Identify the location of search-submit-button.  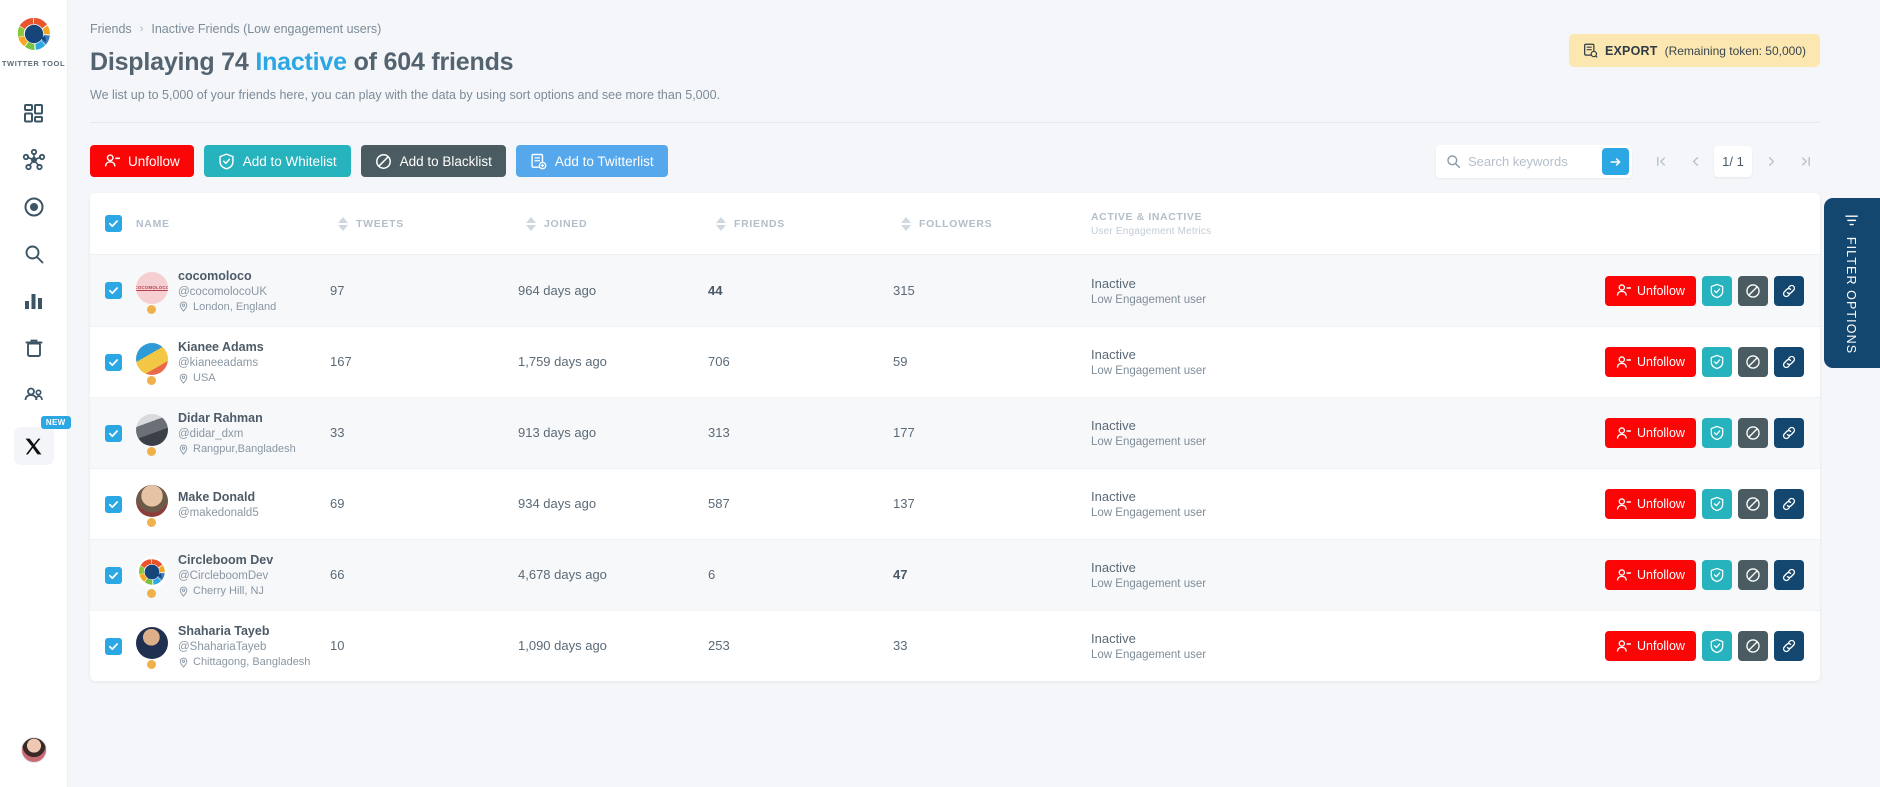
(1615, 161).